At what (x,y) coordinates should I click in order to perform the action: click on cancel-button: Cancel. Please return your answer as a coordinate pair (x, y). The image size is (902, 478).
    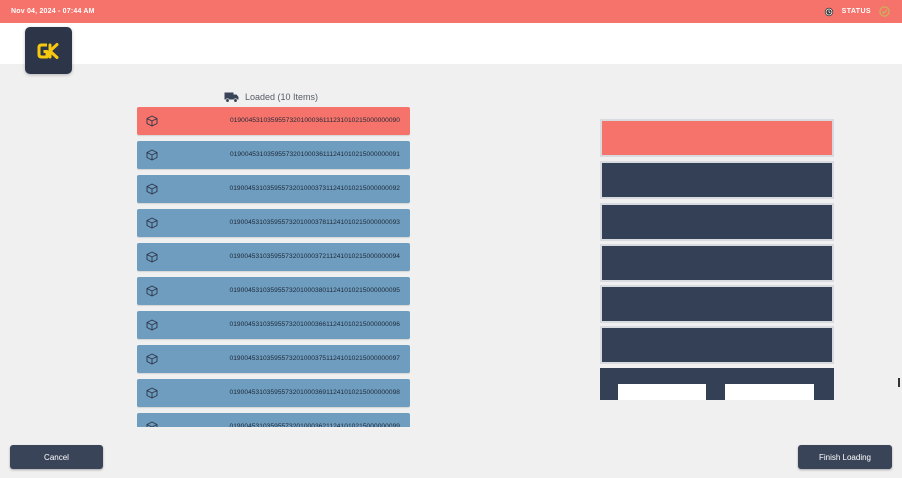
    Looking at the image, I should click on (56, 457).